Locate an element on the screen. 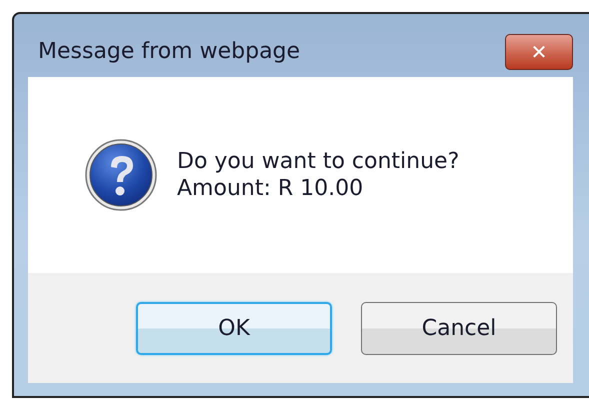 Image resolution: width=589 pixels, height=404 pixels. dialog-button: Cancel is located at coordinates (459, 328).